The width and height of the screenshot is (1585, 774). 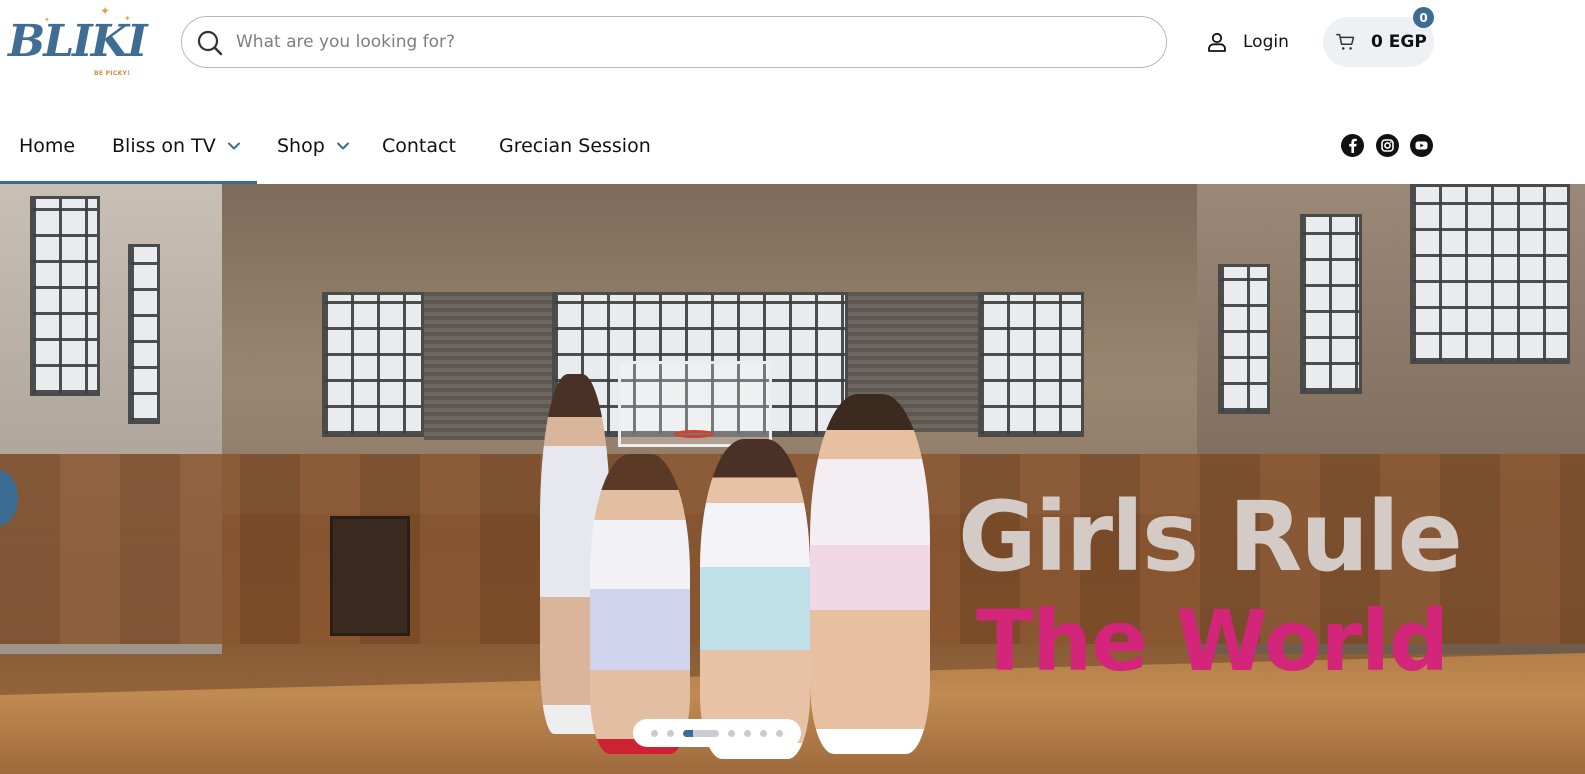 What do you see at coordinates (488, 366) in the screenshot?
I see `window-blind` at bounding box center [488, 366].